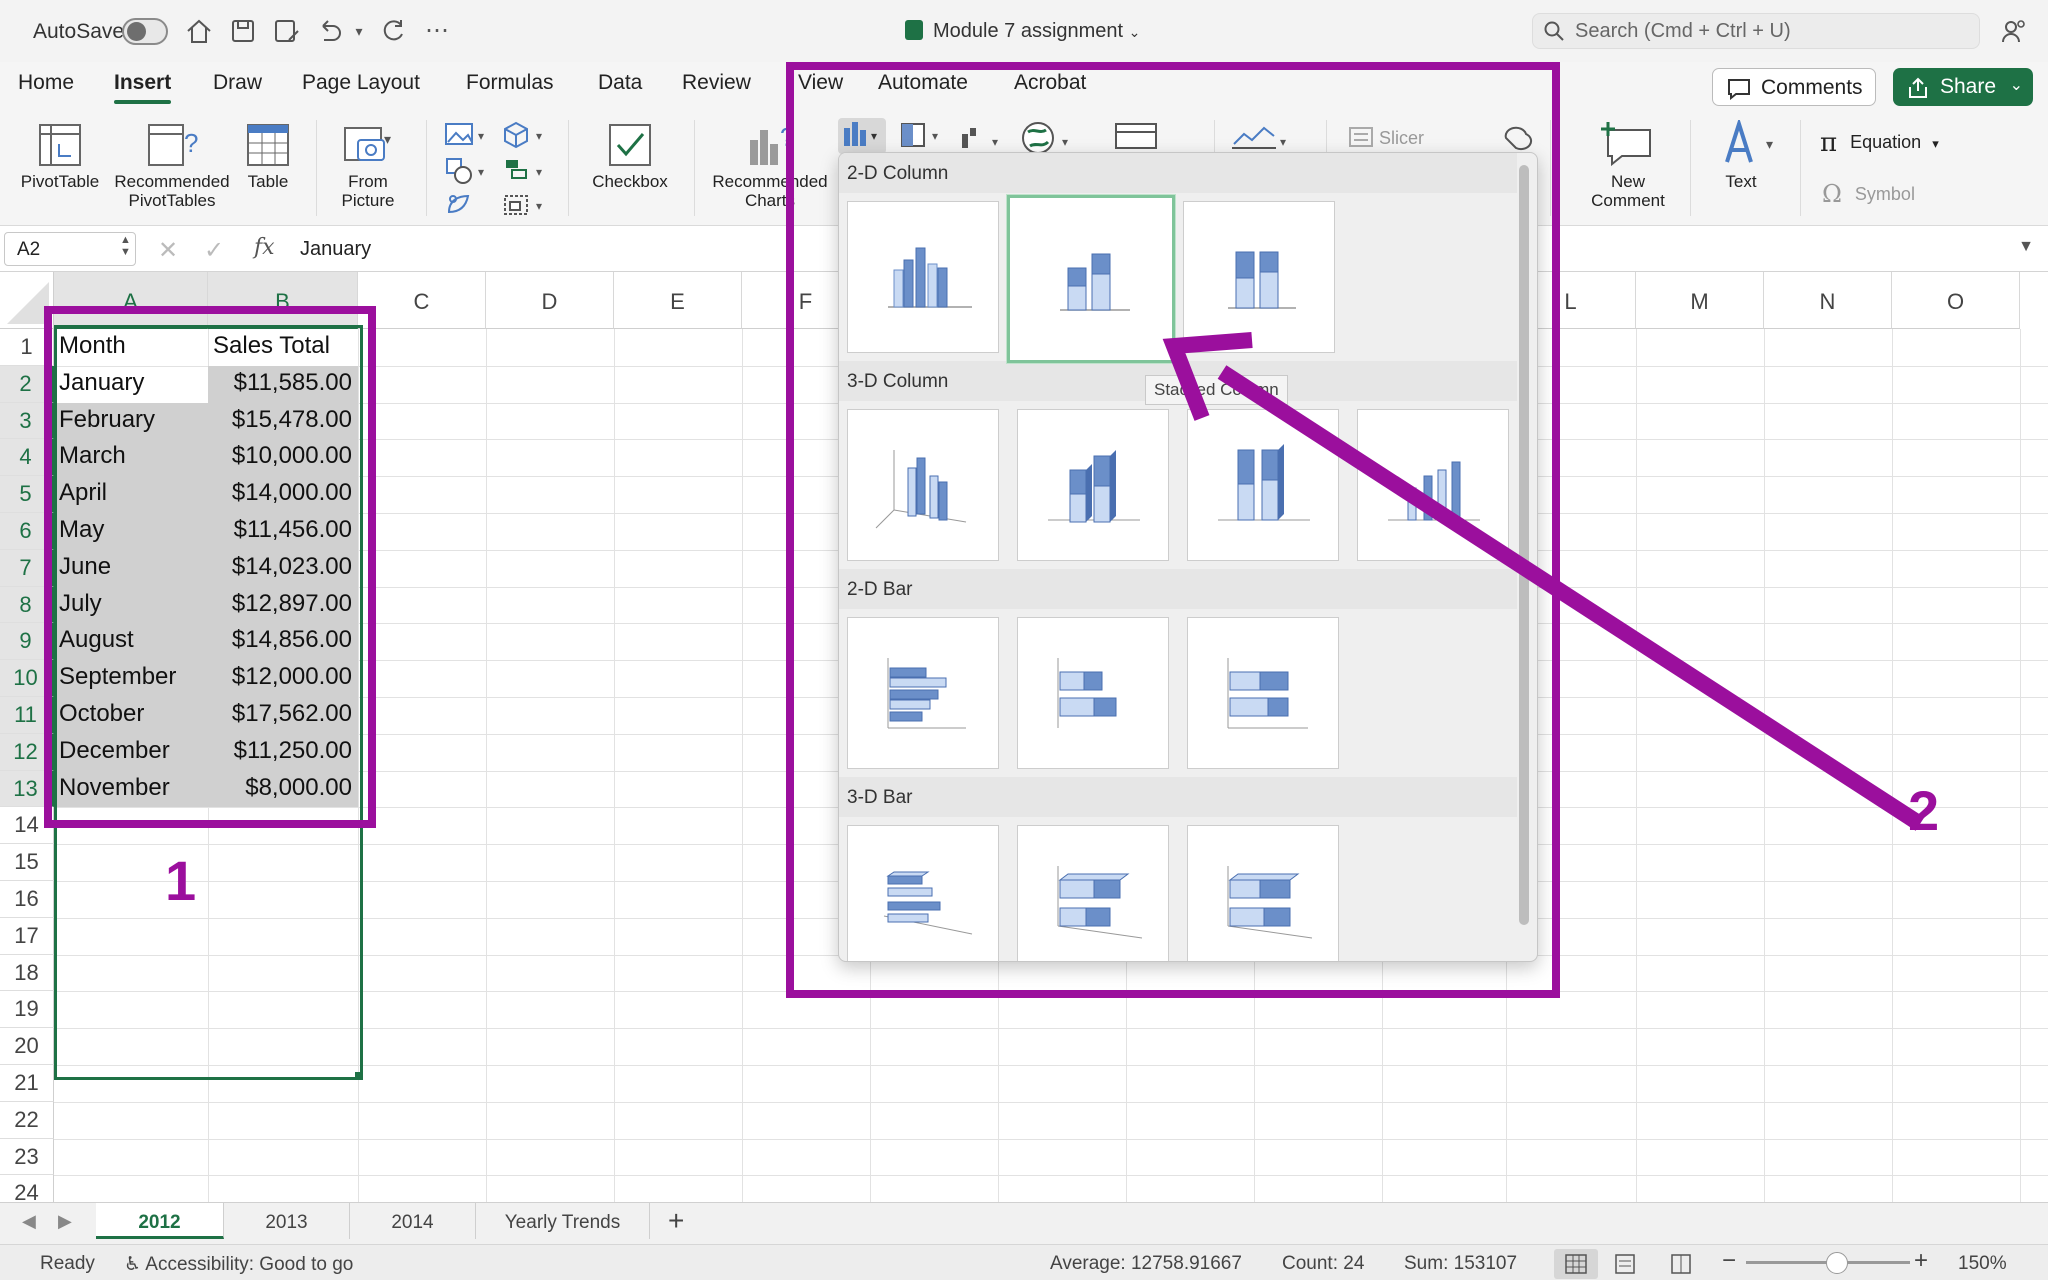 This screenshot has height=1280, width=2048. What do you see at coordinates (1323, 1263) in the screenshot?
I see `status-count: Count: 24` at bounding box center [1323, 1263].